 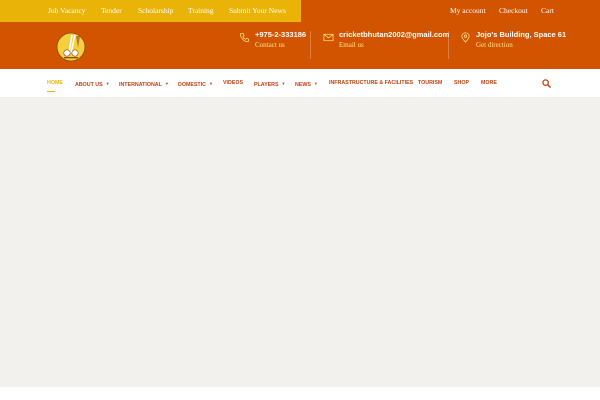 What do you see at coordinates (111, 11) in the screenshot?
I see `top-link-tender: Tender` at bounding box center [111, 11].